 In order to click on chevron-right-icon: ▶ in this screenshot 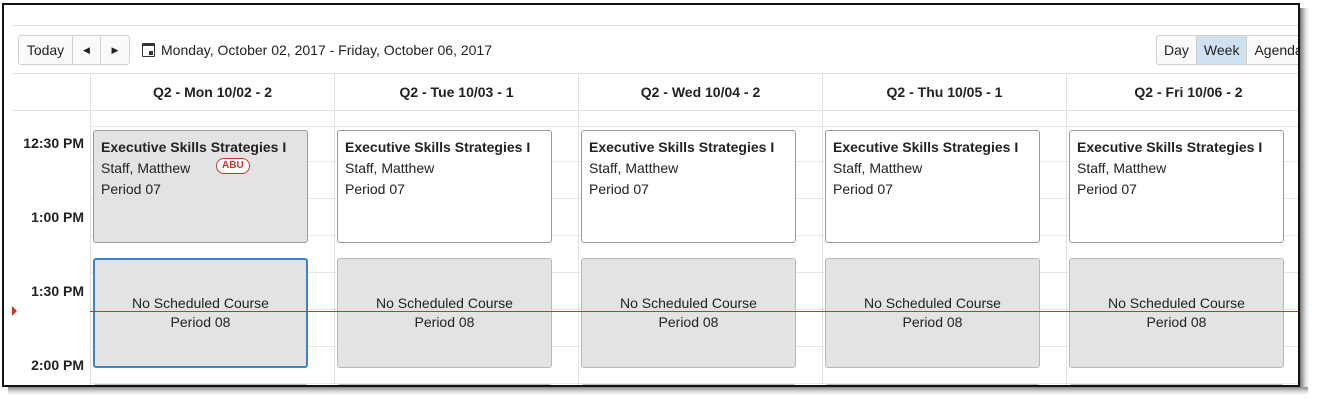, I will do `click(115, 49)`.